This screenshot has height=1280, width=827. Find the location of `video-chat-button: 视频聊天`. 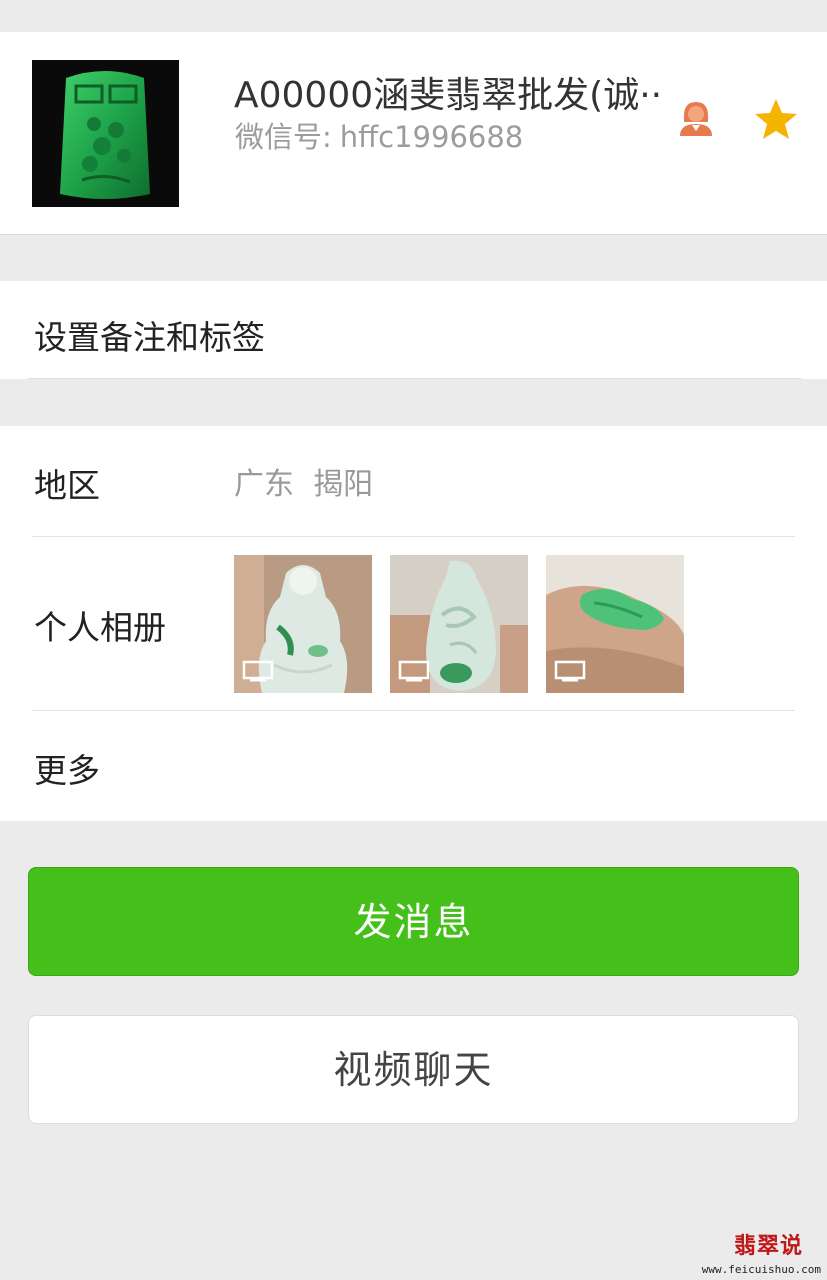

video-chat-button: 视频聊天 is located at coordinates (413, 1069).